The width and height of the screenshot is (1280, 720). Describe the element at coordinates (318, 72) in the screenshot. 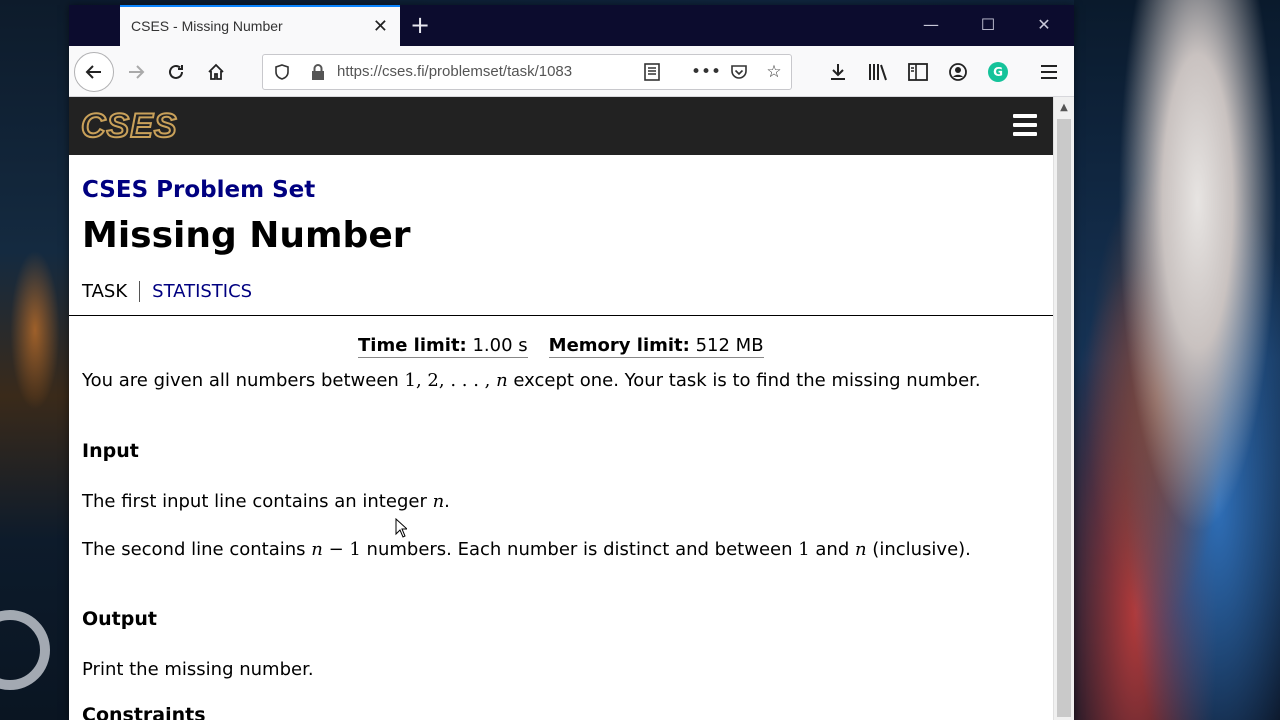

I see `lock-icon` at that location.